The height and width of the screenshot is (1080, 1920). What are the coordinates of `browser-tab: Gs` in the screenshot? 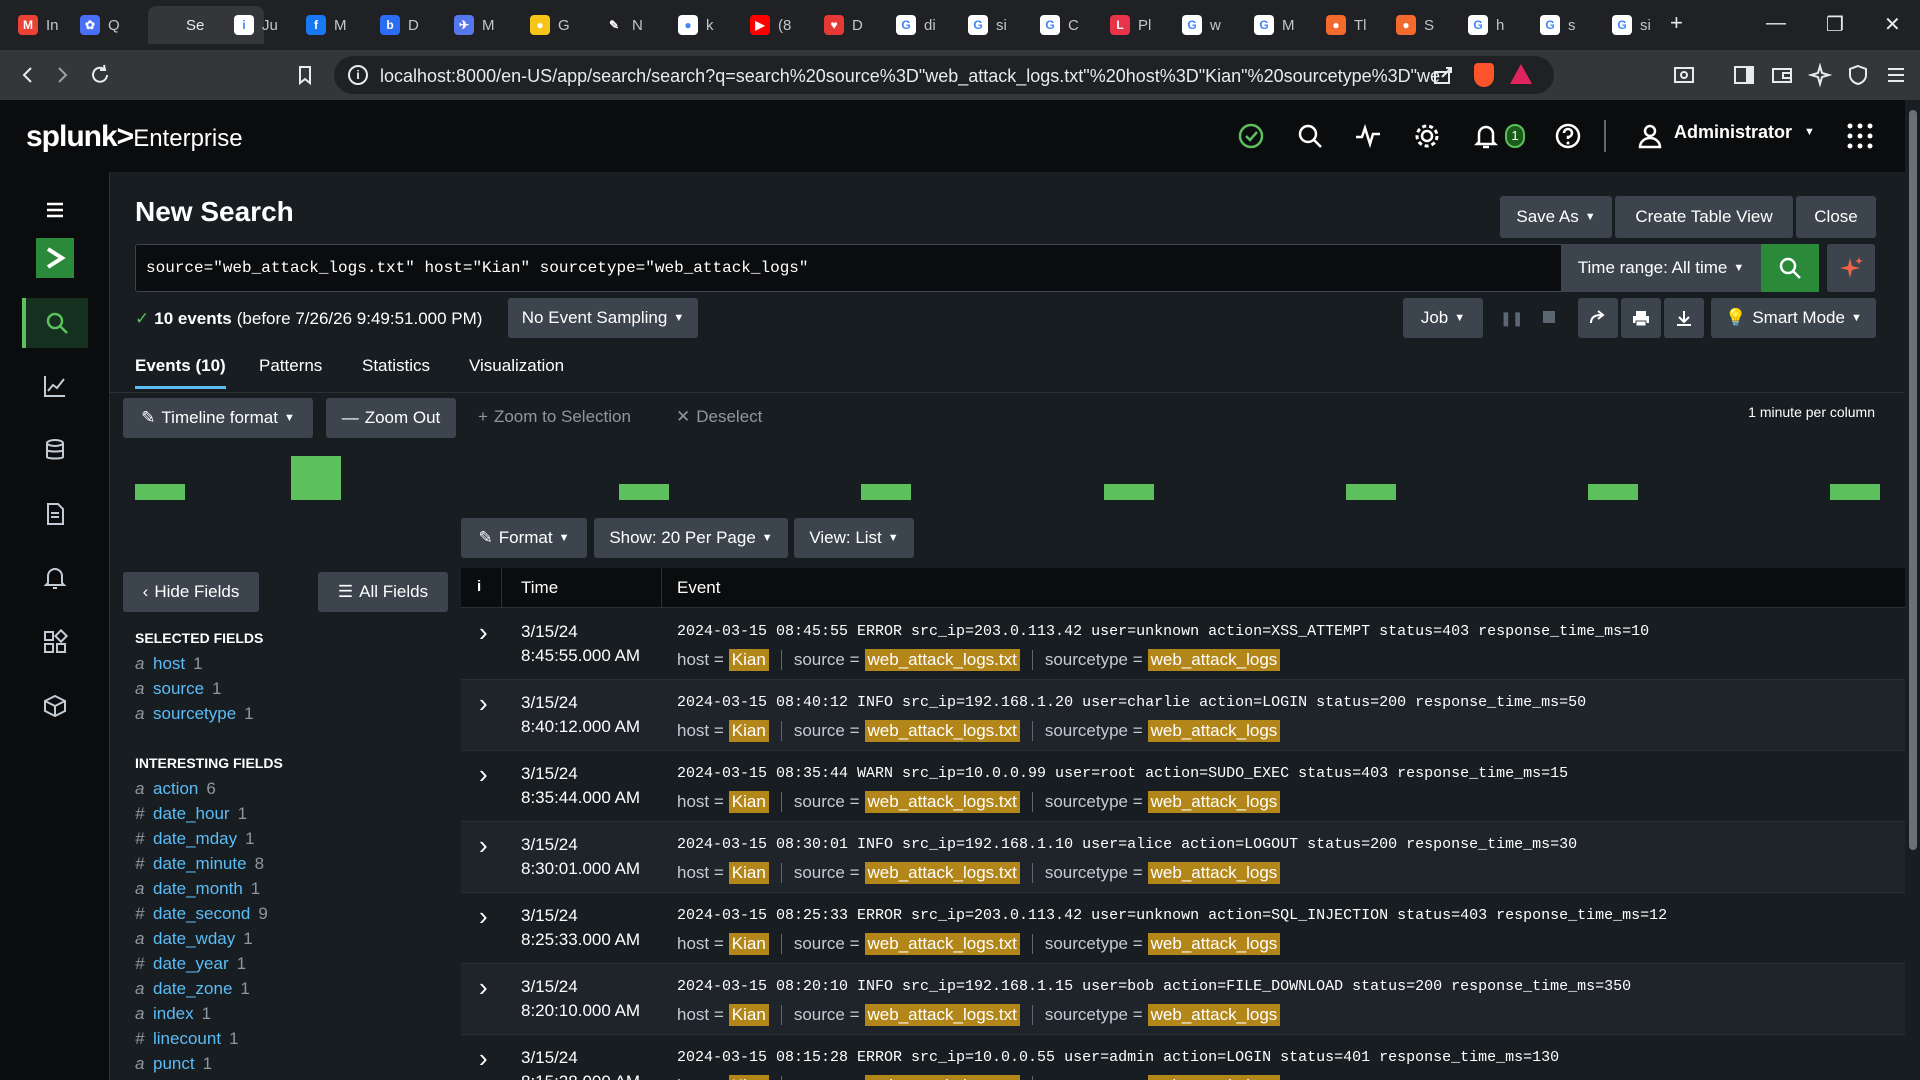 It's located at (1559, 25).